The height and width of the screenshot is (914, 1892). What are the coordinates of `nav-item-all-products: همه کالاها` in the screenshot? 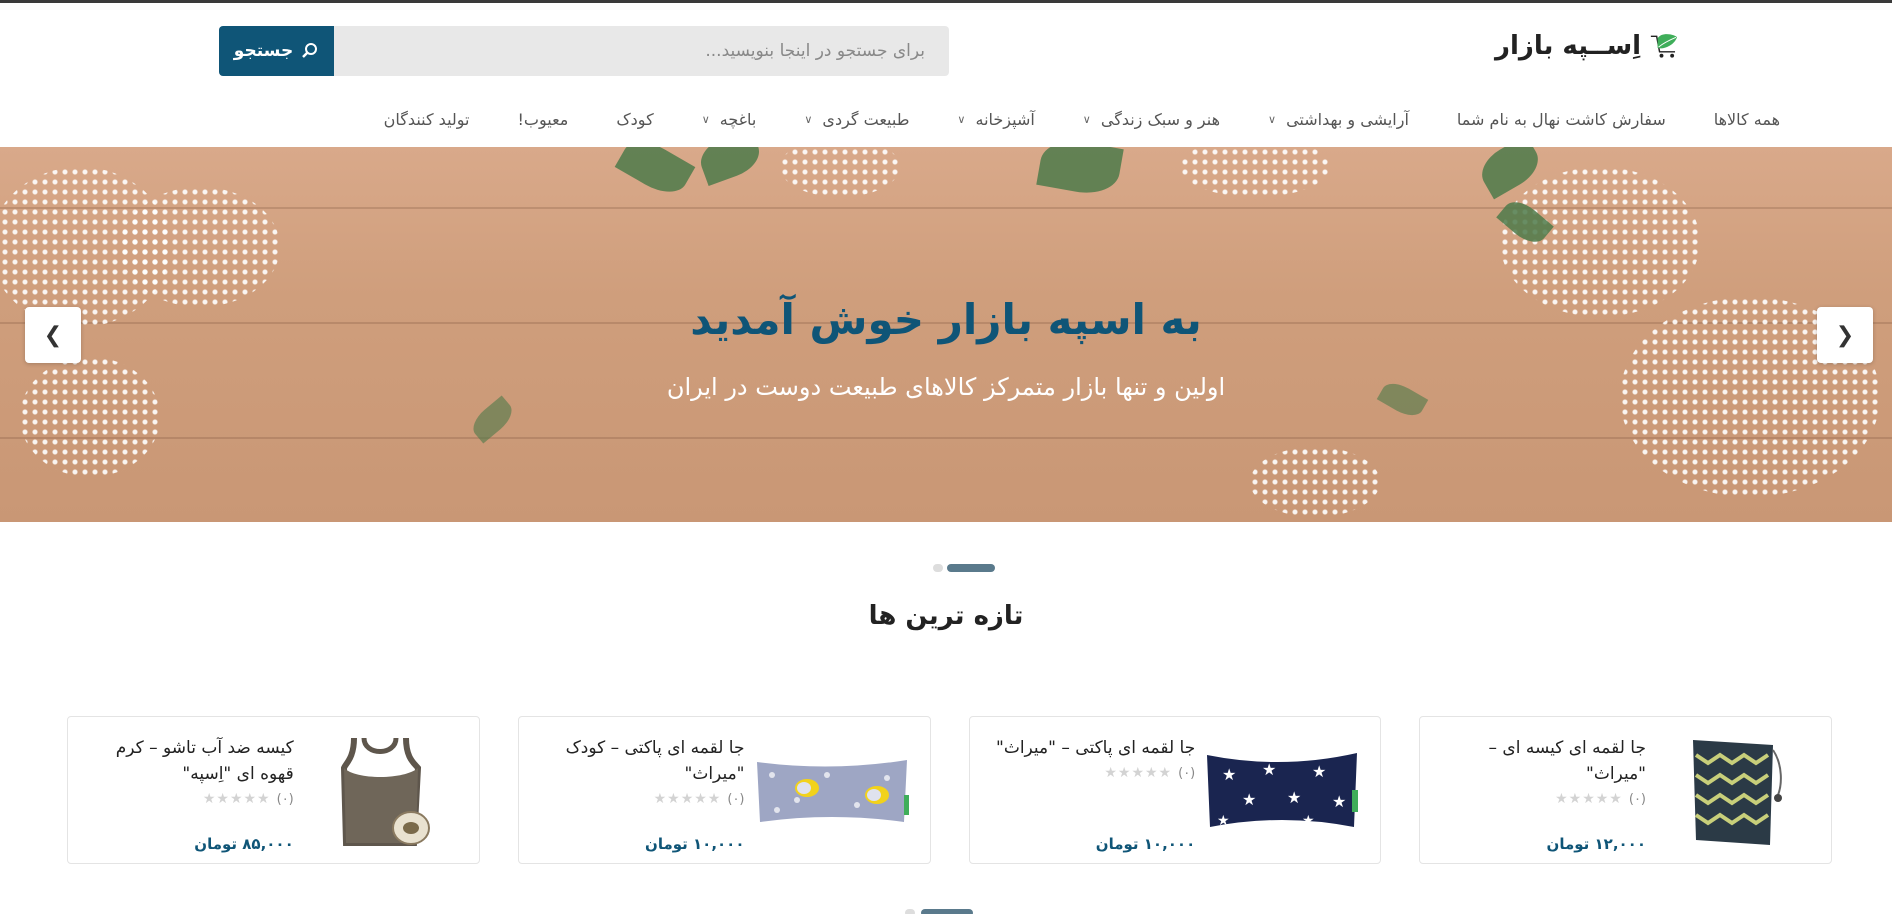 It's located at (1747, 119).